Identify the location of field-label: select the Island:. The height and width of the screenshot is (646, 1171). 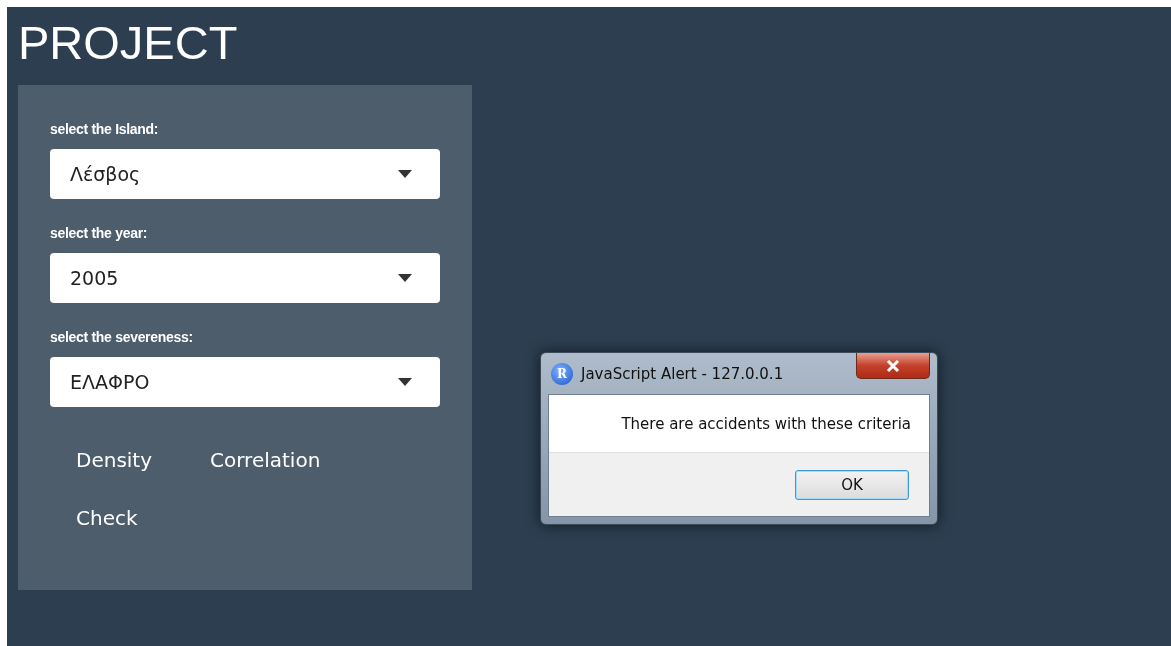
(104, 129).